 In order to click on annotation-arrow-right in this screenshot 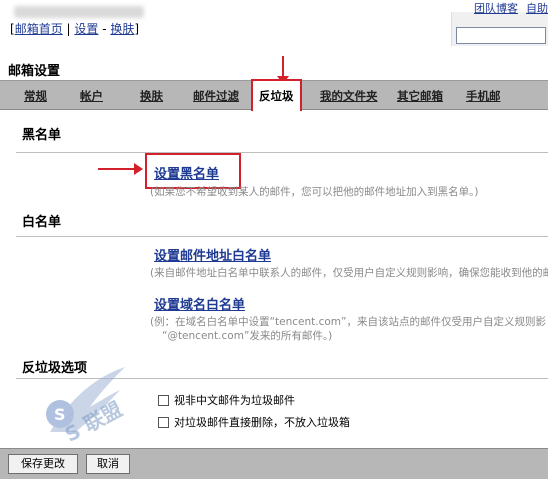, I will do `click(117, 169)`.